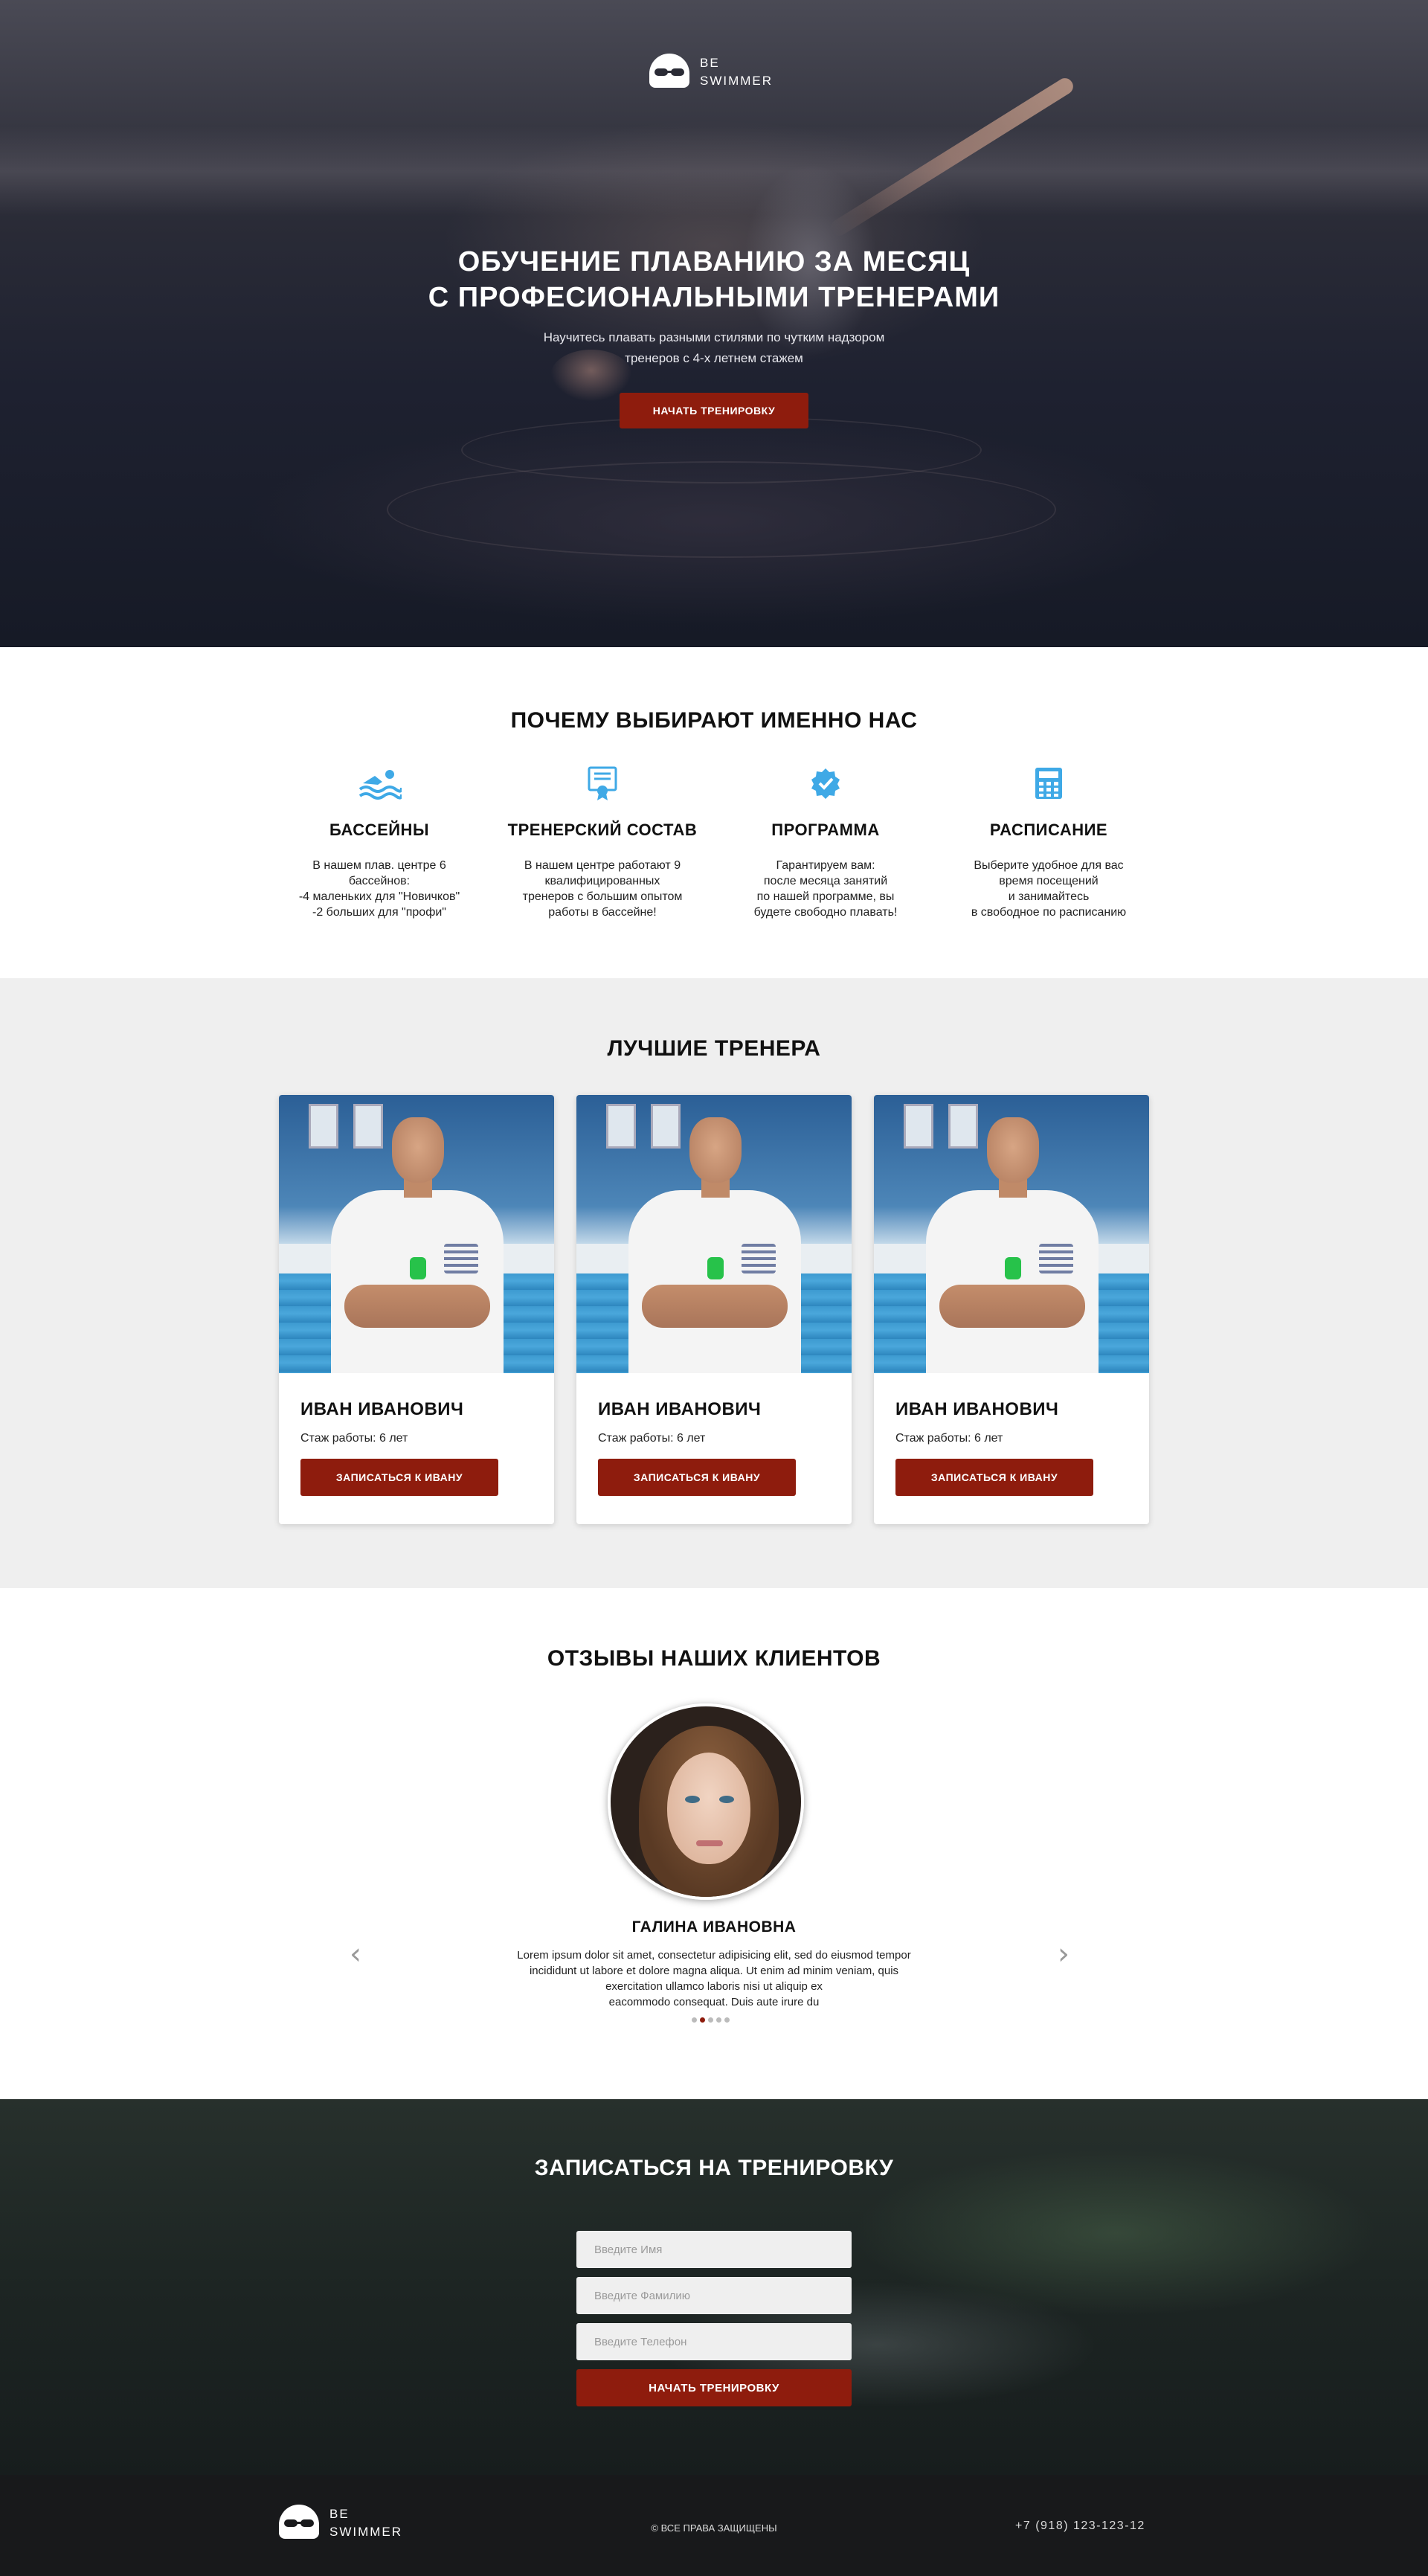 The height and width of the screenshot is (2576, 1428). I want to click on logo-text-line2: SWIMMER, so click(737, 81).